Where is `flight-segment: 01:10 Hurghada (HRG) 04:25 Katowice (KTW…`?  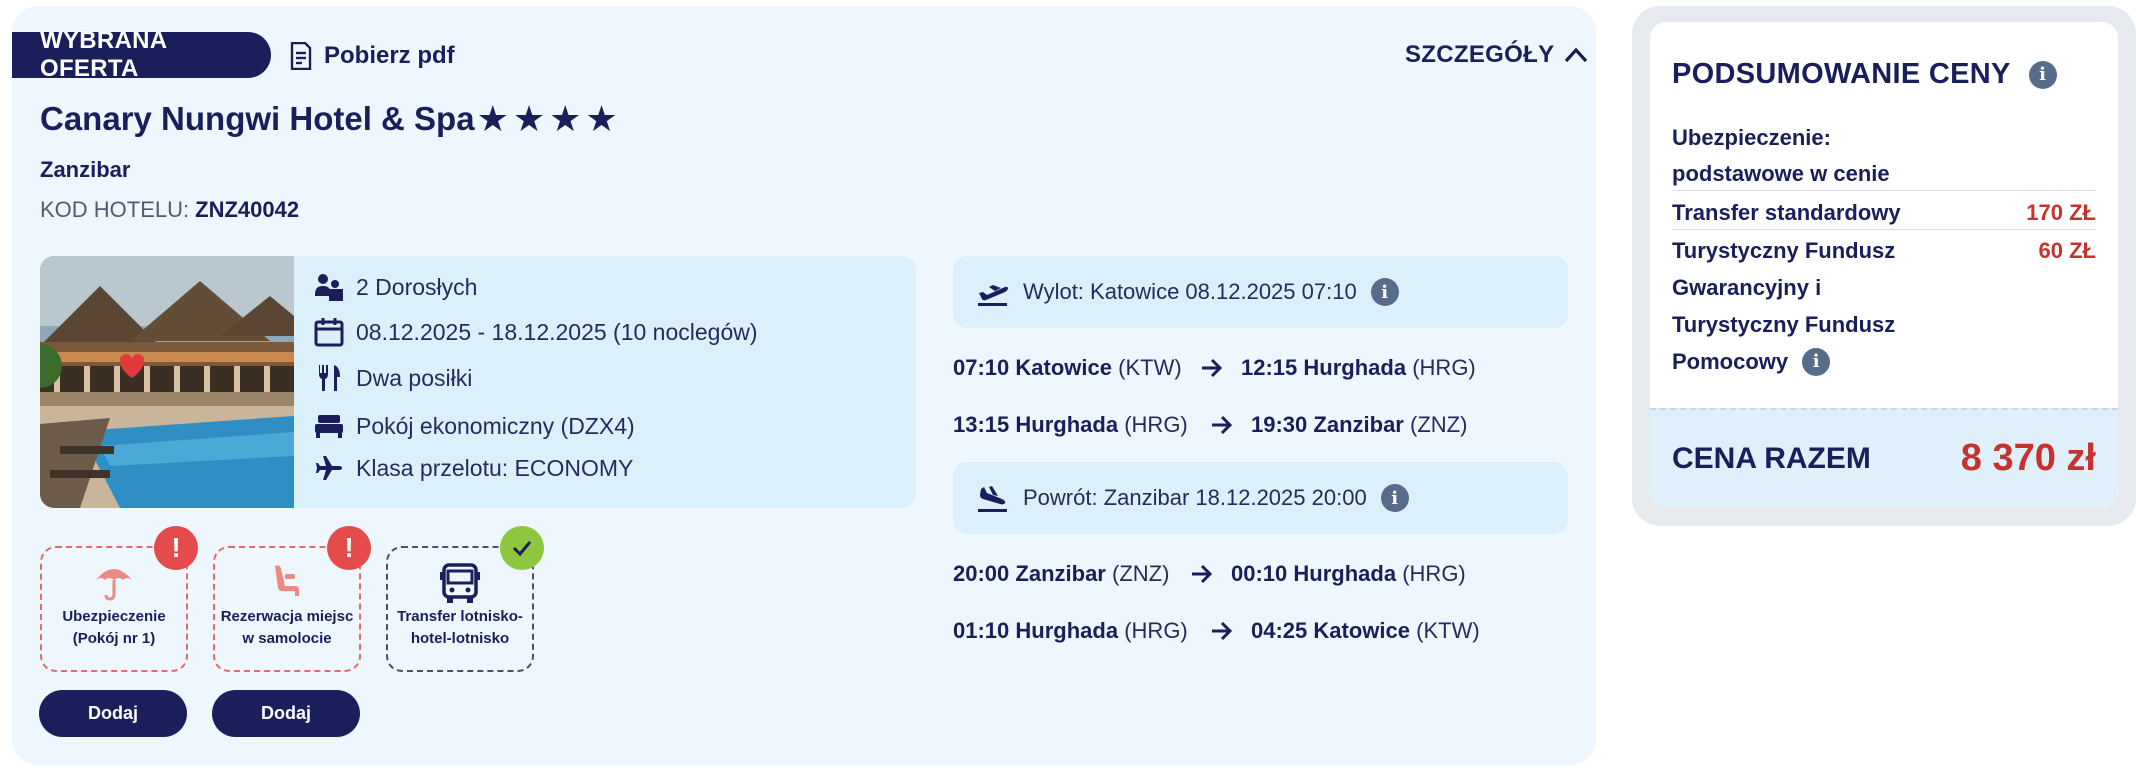 flight-segment: 01:10 Hurghada (HRG) 04:25 Katowice (KTW… is located at coordinates (1216, 631).